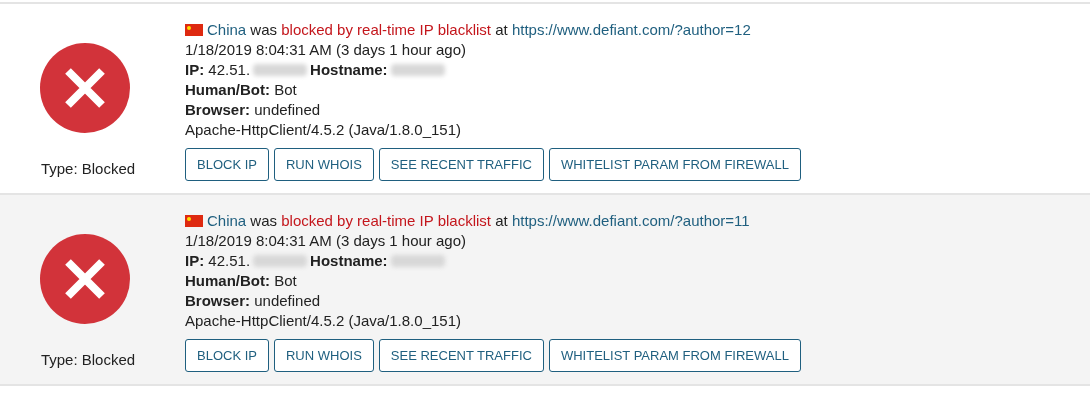 This screenshot has width=1090, height=400. I want to click on event-message: China was blocked by real-time IP blacklist at https://www.defiant.com/?author=12, so click(479, 30).